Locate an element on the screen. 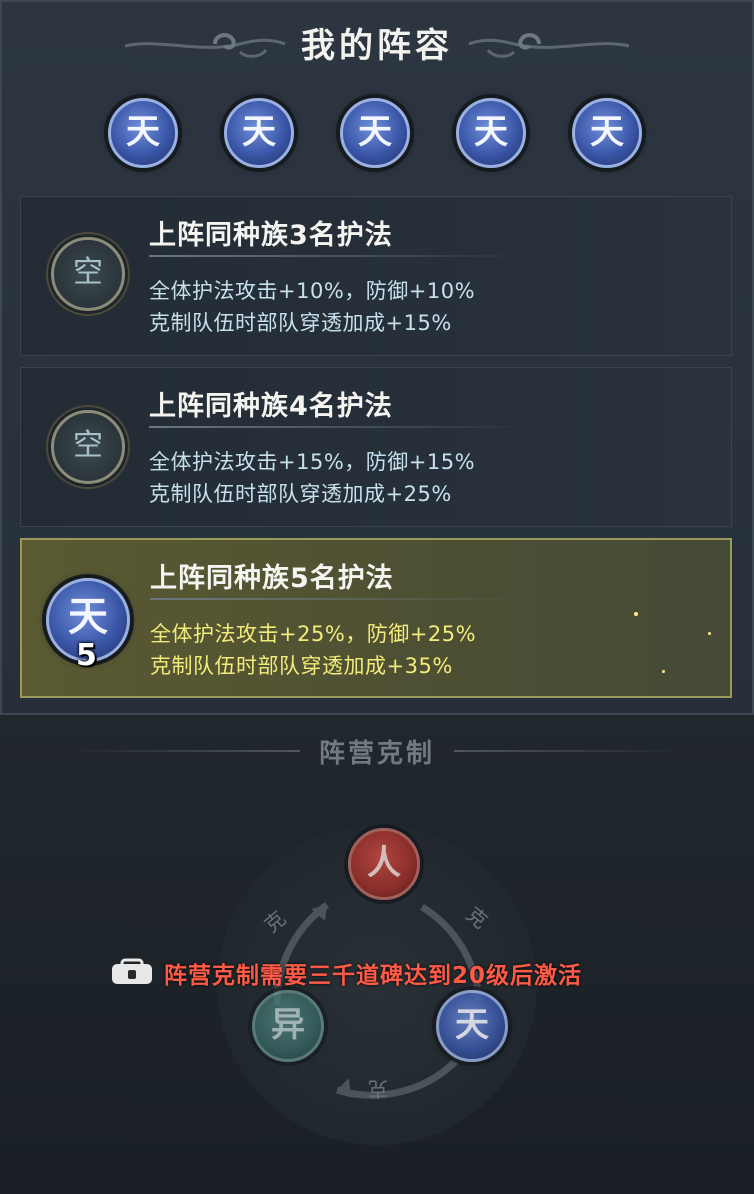  bond-effect-line-2: 克制队伍时部队穿透加成+15% is located at coordinates (300, 323).